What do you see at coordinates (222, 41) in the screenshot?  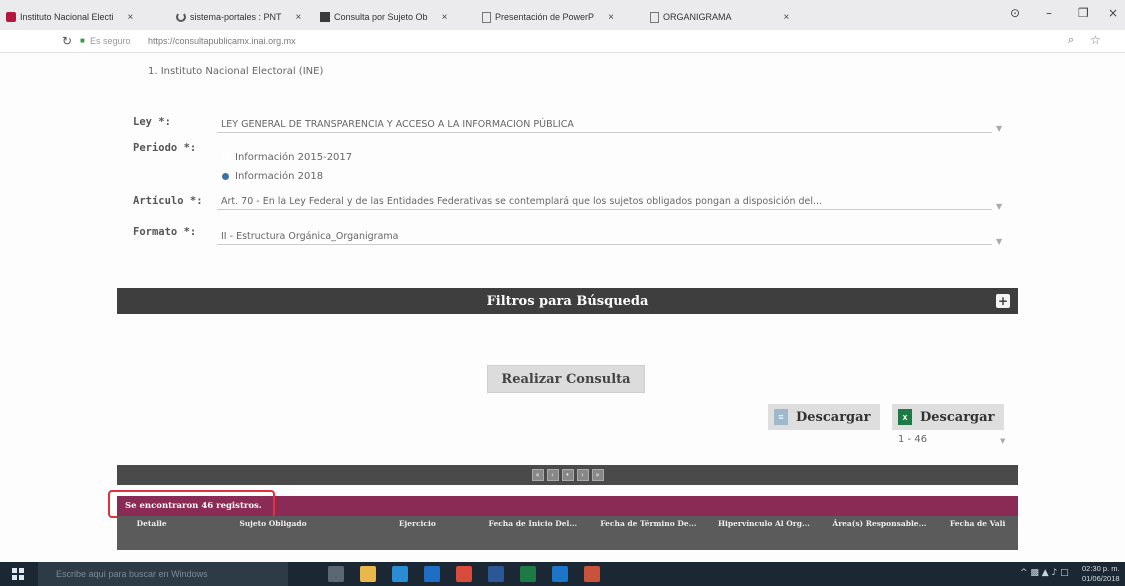 I see `url-text: https://consultapublicamx.inai.org.mx` at bounding box center [222, 41].